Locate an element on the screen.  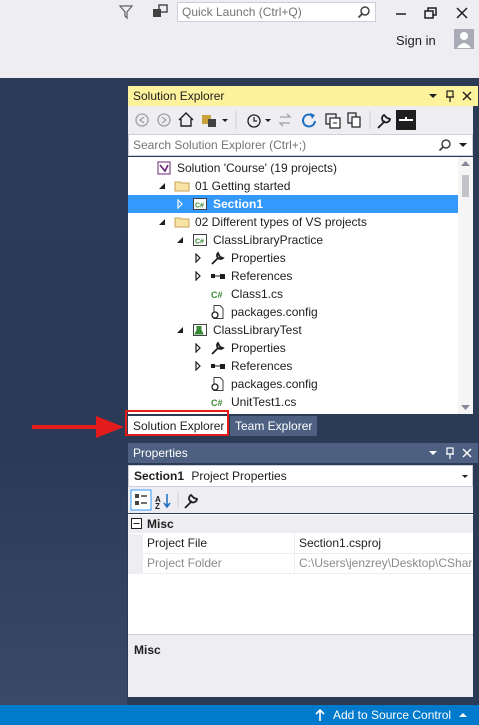
tree-item: C# Section1 is located at coordinates (293, 204).